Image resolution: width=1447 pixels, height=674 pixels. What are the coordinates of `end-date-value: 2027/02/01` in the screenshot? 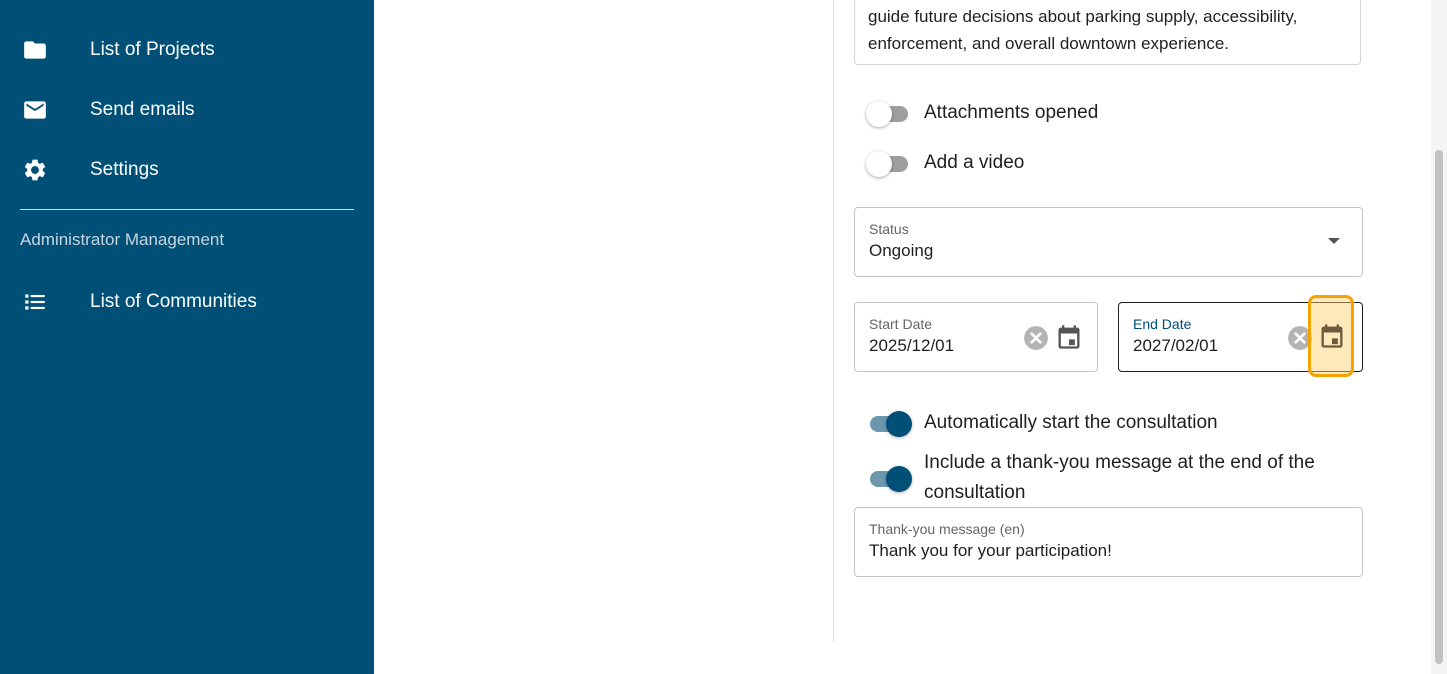 It's located at (1176, 345).